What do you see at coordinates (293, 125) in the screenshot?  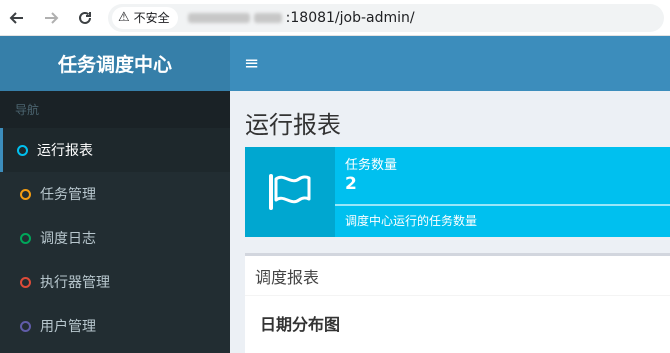 I see `page-title: 运行报表` at bounding box center [293, 125].